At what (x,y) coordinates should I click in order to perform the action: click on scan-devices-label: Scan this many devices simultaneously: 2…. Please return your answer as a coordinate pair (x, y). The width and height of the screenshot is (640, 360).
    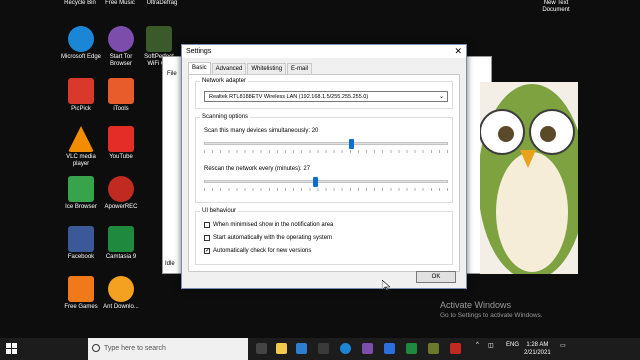
    Looking at the image, I should click on (261, 131).